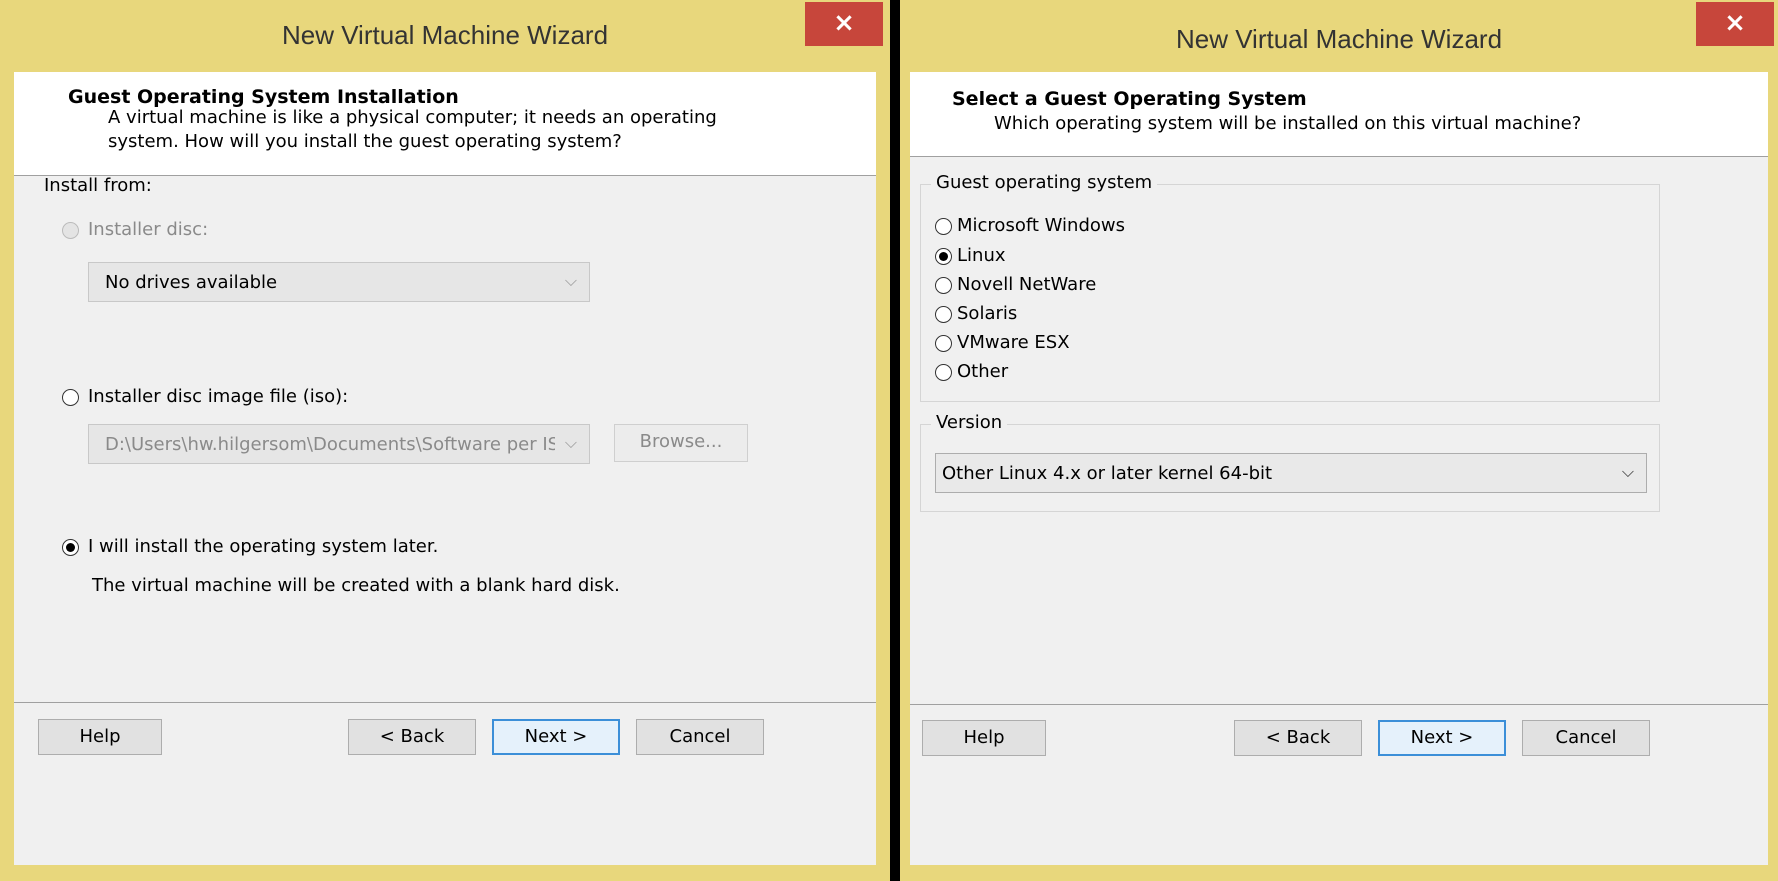 This screenshot has height=881, width=1778. I want to click on page-title: Guest Operating System Installation, so click(263, 97).